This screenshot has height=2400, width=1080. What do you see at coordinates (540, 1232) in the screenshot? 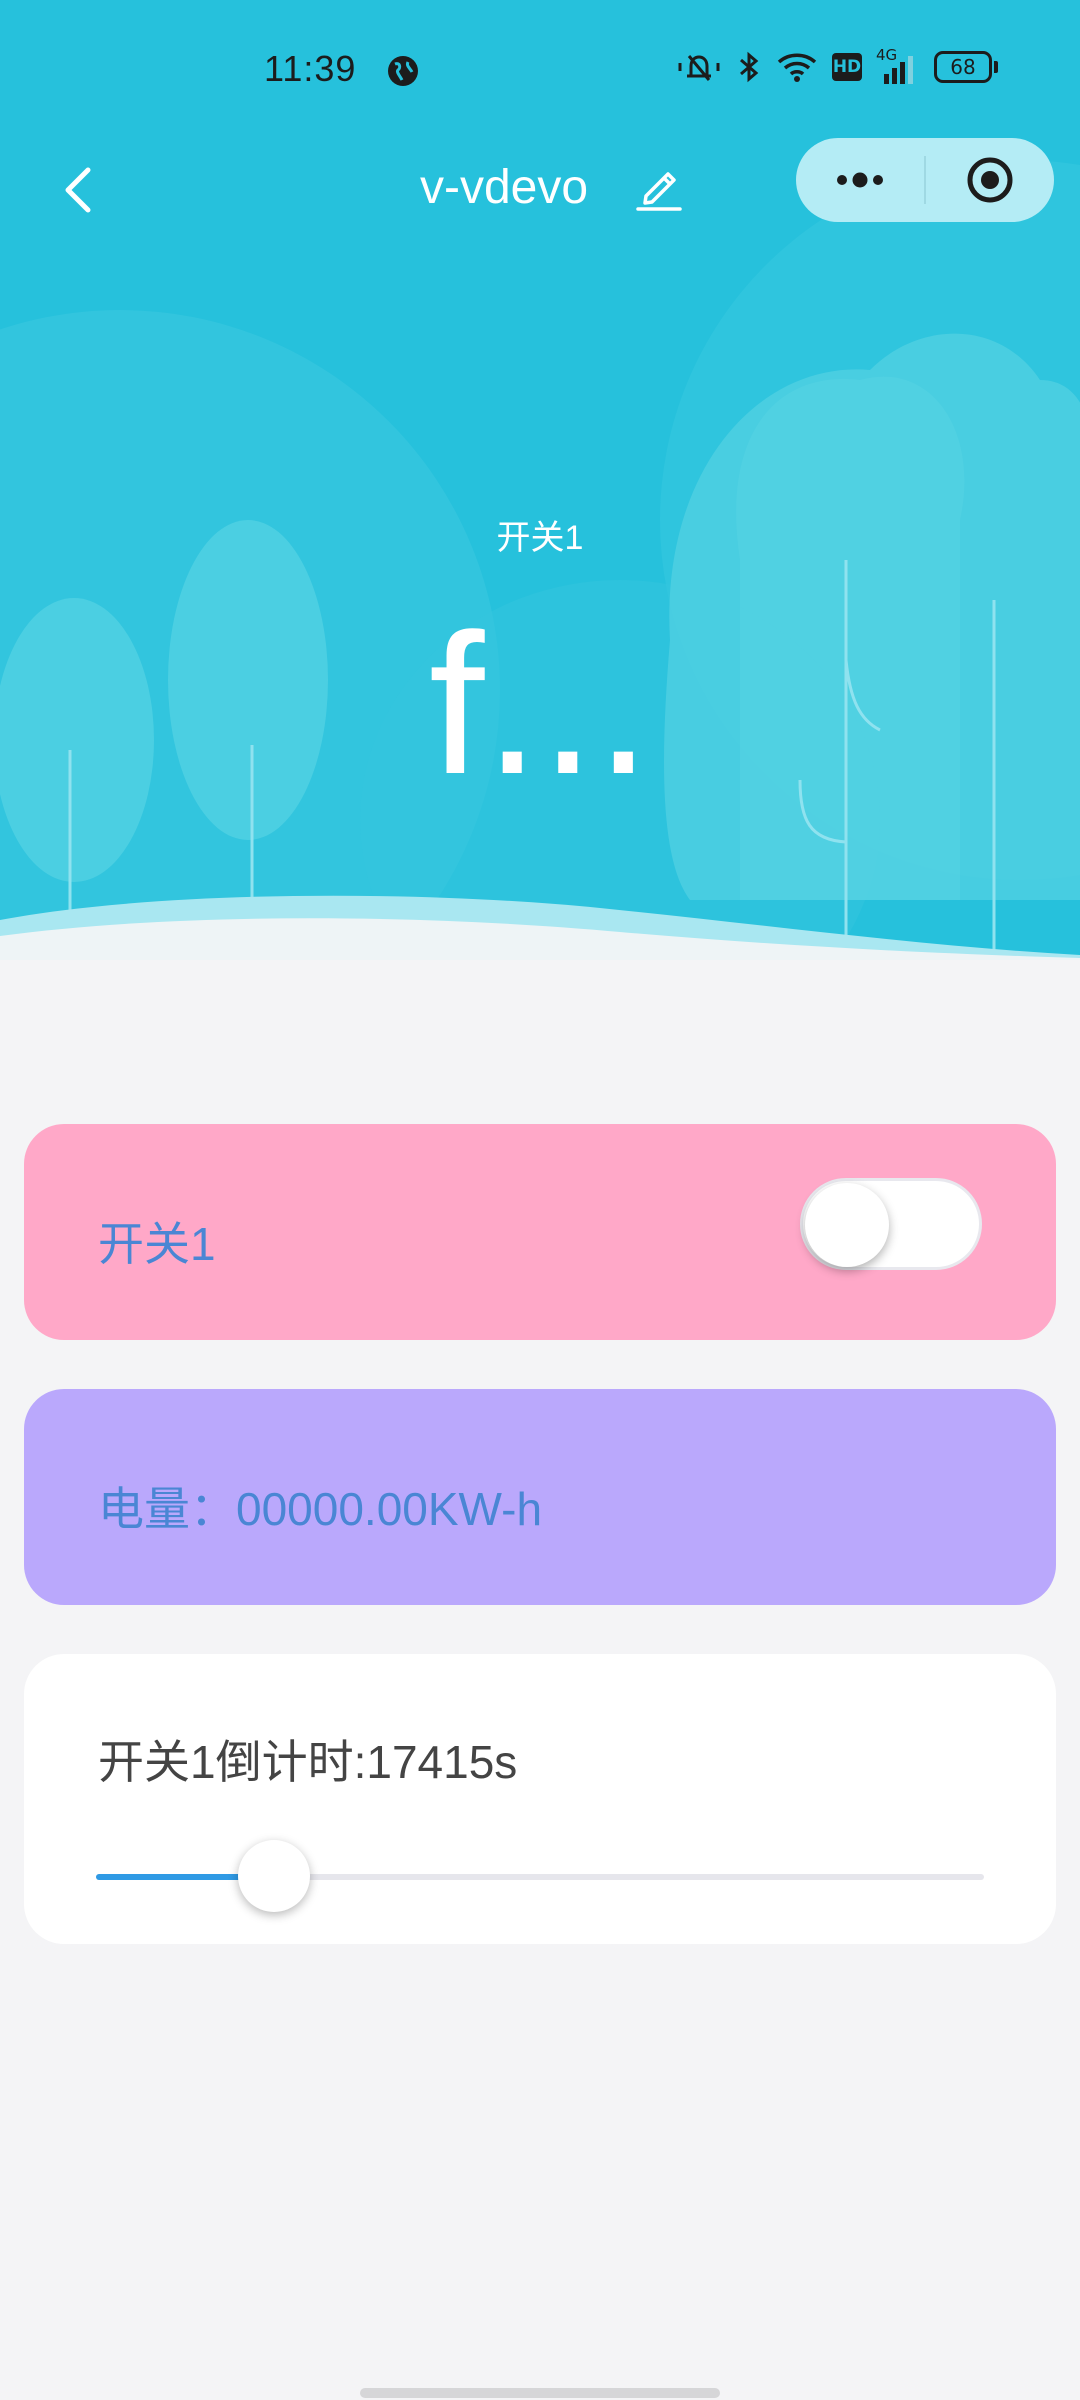
I see `switch-card: 开关1` at bounding box center [540, 1232].